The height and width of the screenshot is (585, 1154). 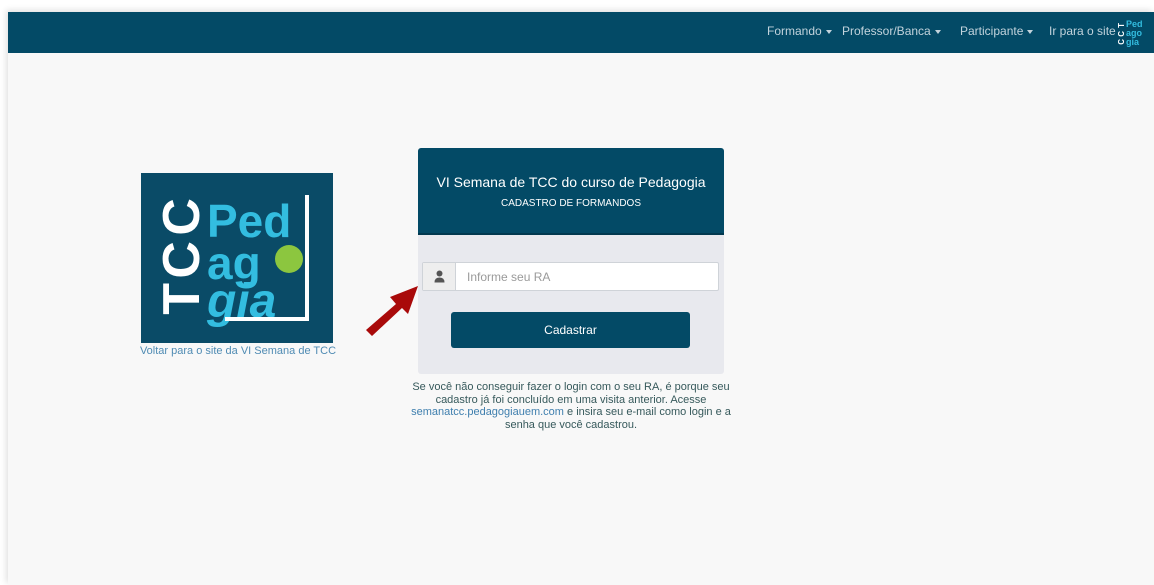 What do you see at coordinates (289, 259) in the screenshot?
I see `logo-green-dot` at bounding box center [289, 259].